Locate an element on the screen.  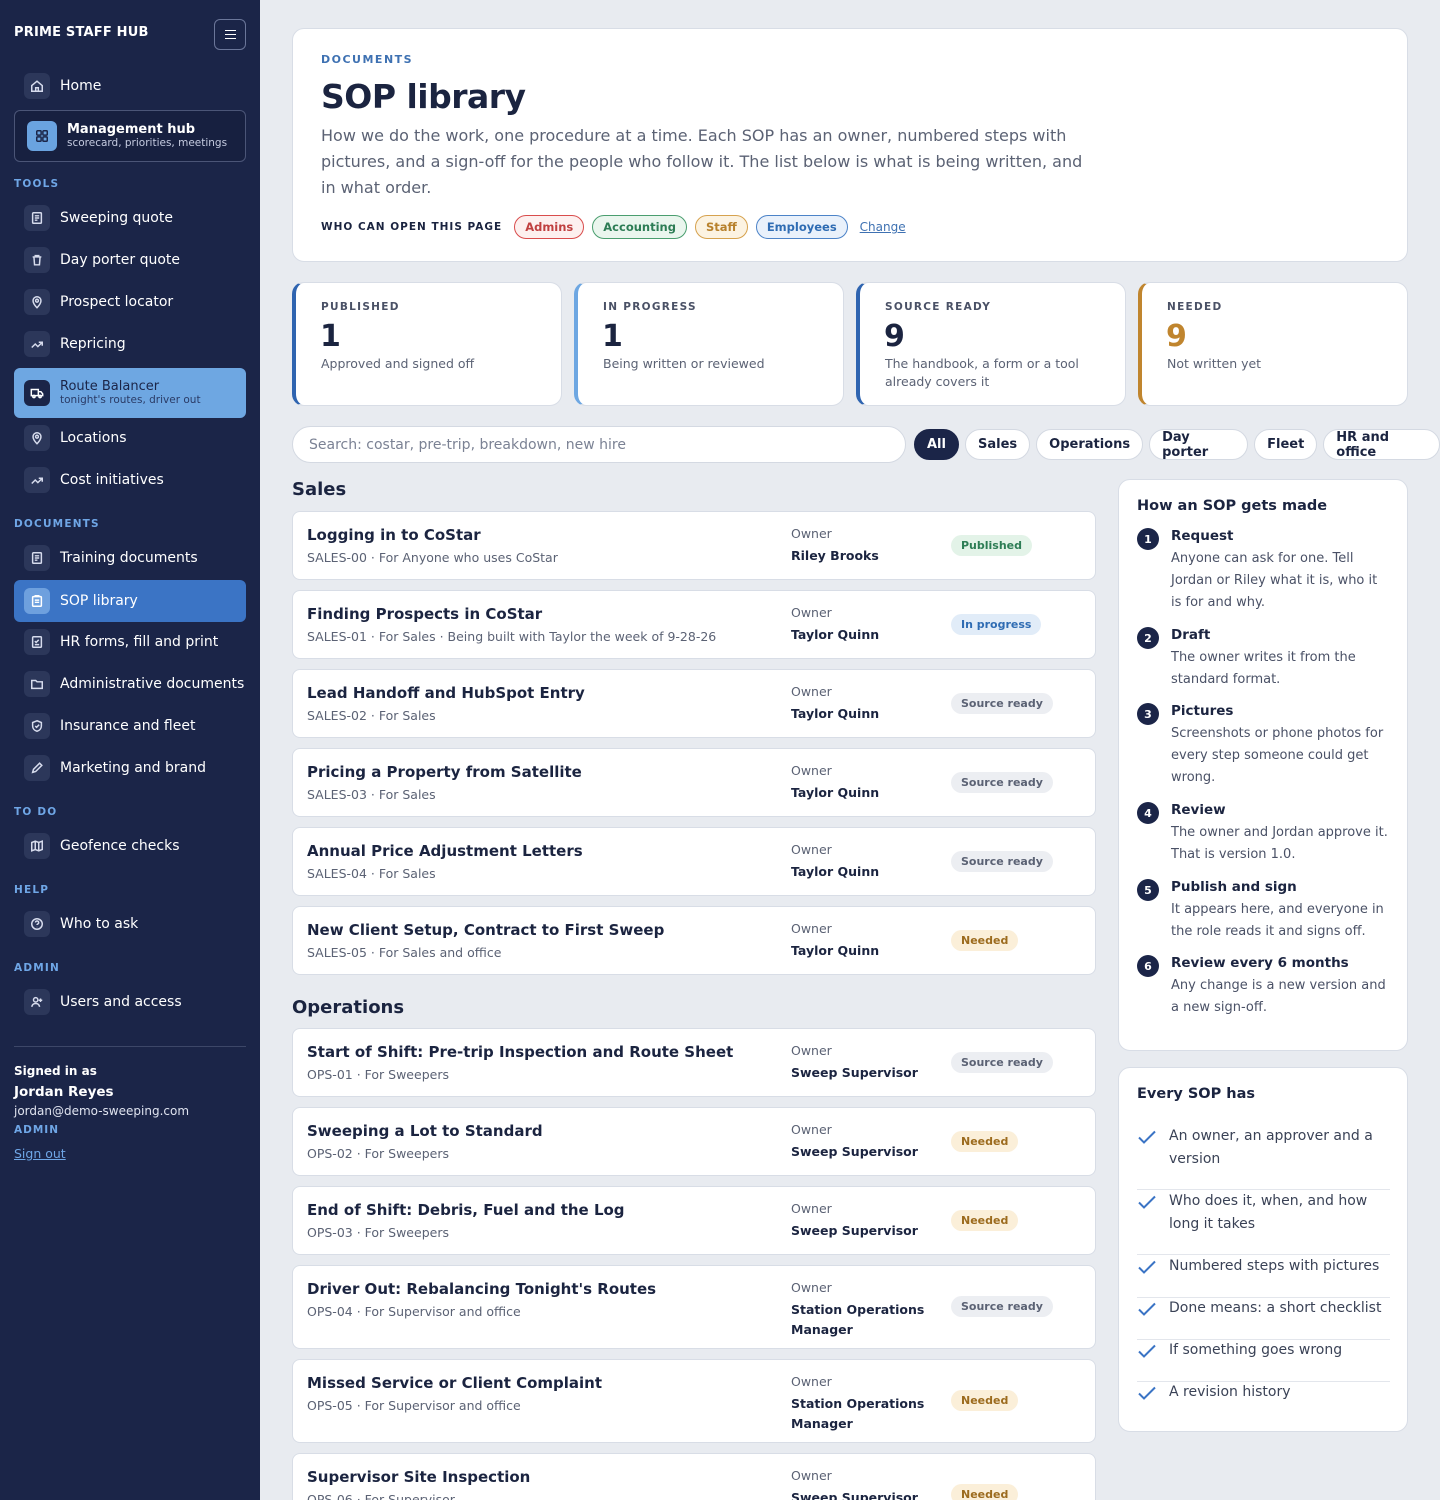
nav-hr-forms: HR forms, fill and print is located at coordinates (130, 642).